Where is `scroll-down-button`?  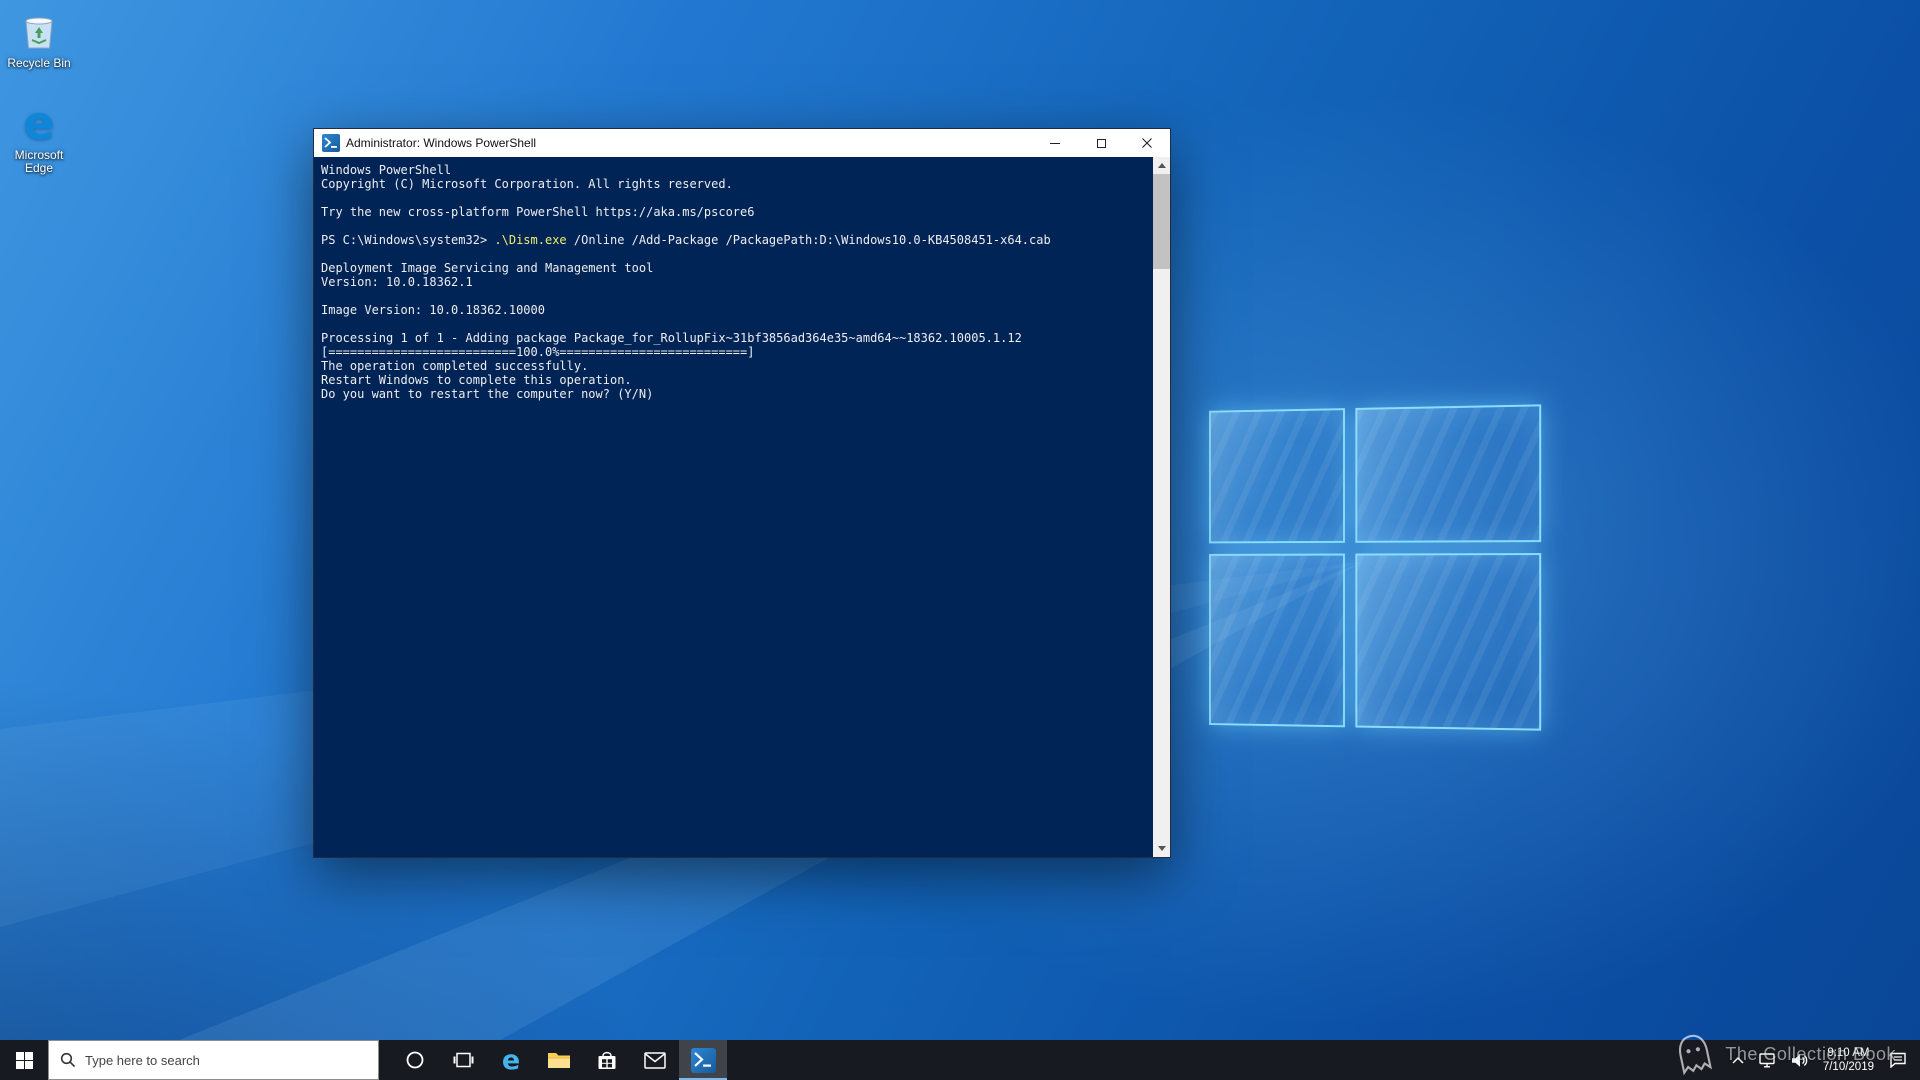
scroll-down-button is located at coordinates (1161, 848).